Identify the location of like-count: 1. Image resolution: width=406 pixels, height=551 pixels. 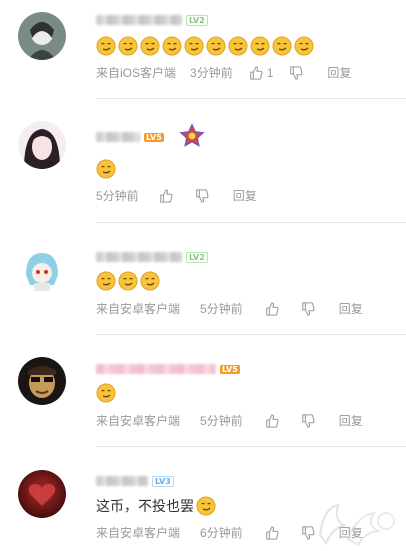
(270, 72).